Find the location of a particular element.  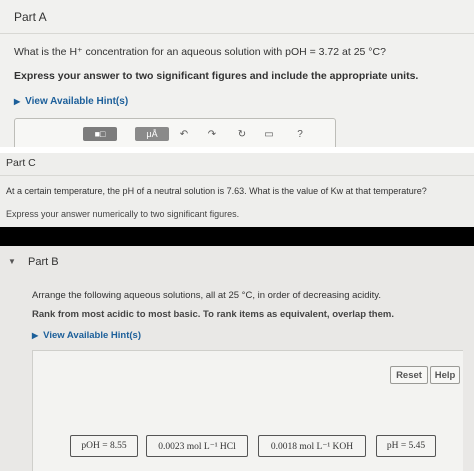

keyboard-icon: ▭ is located at coordinates (269, 134).